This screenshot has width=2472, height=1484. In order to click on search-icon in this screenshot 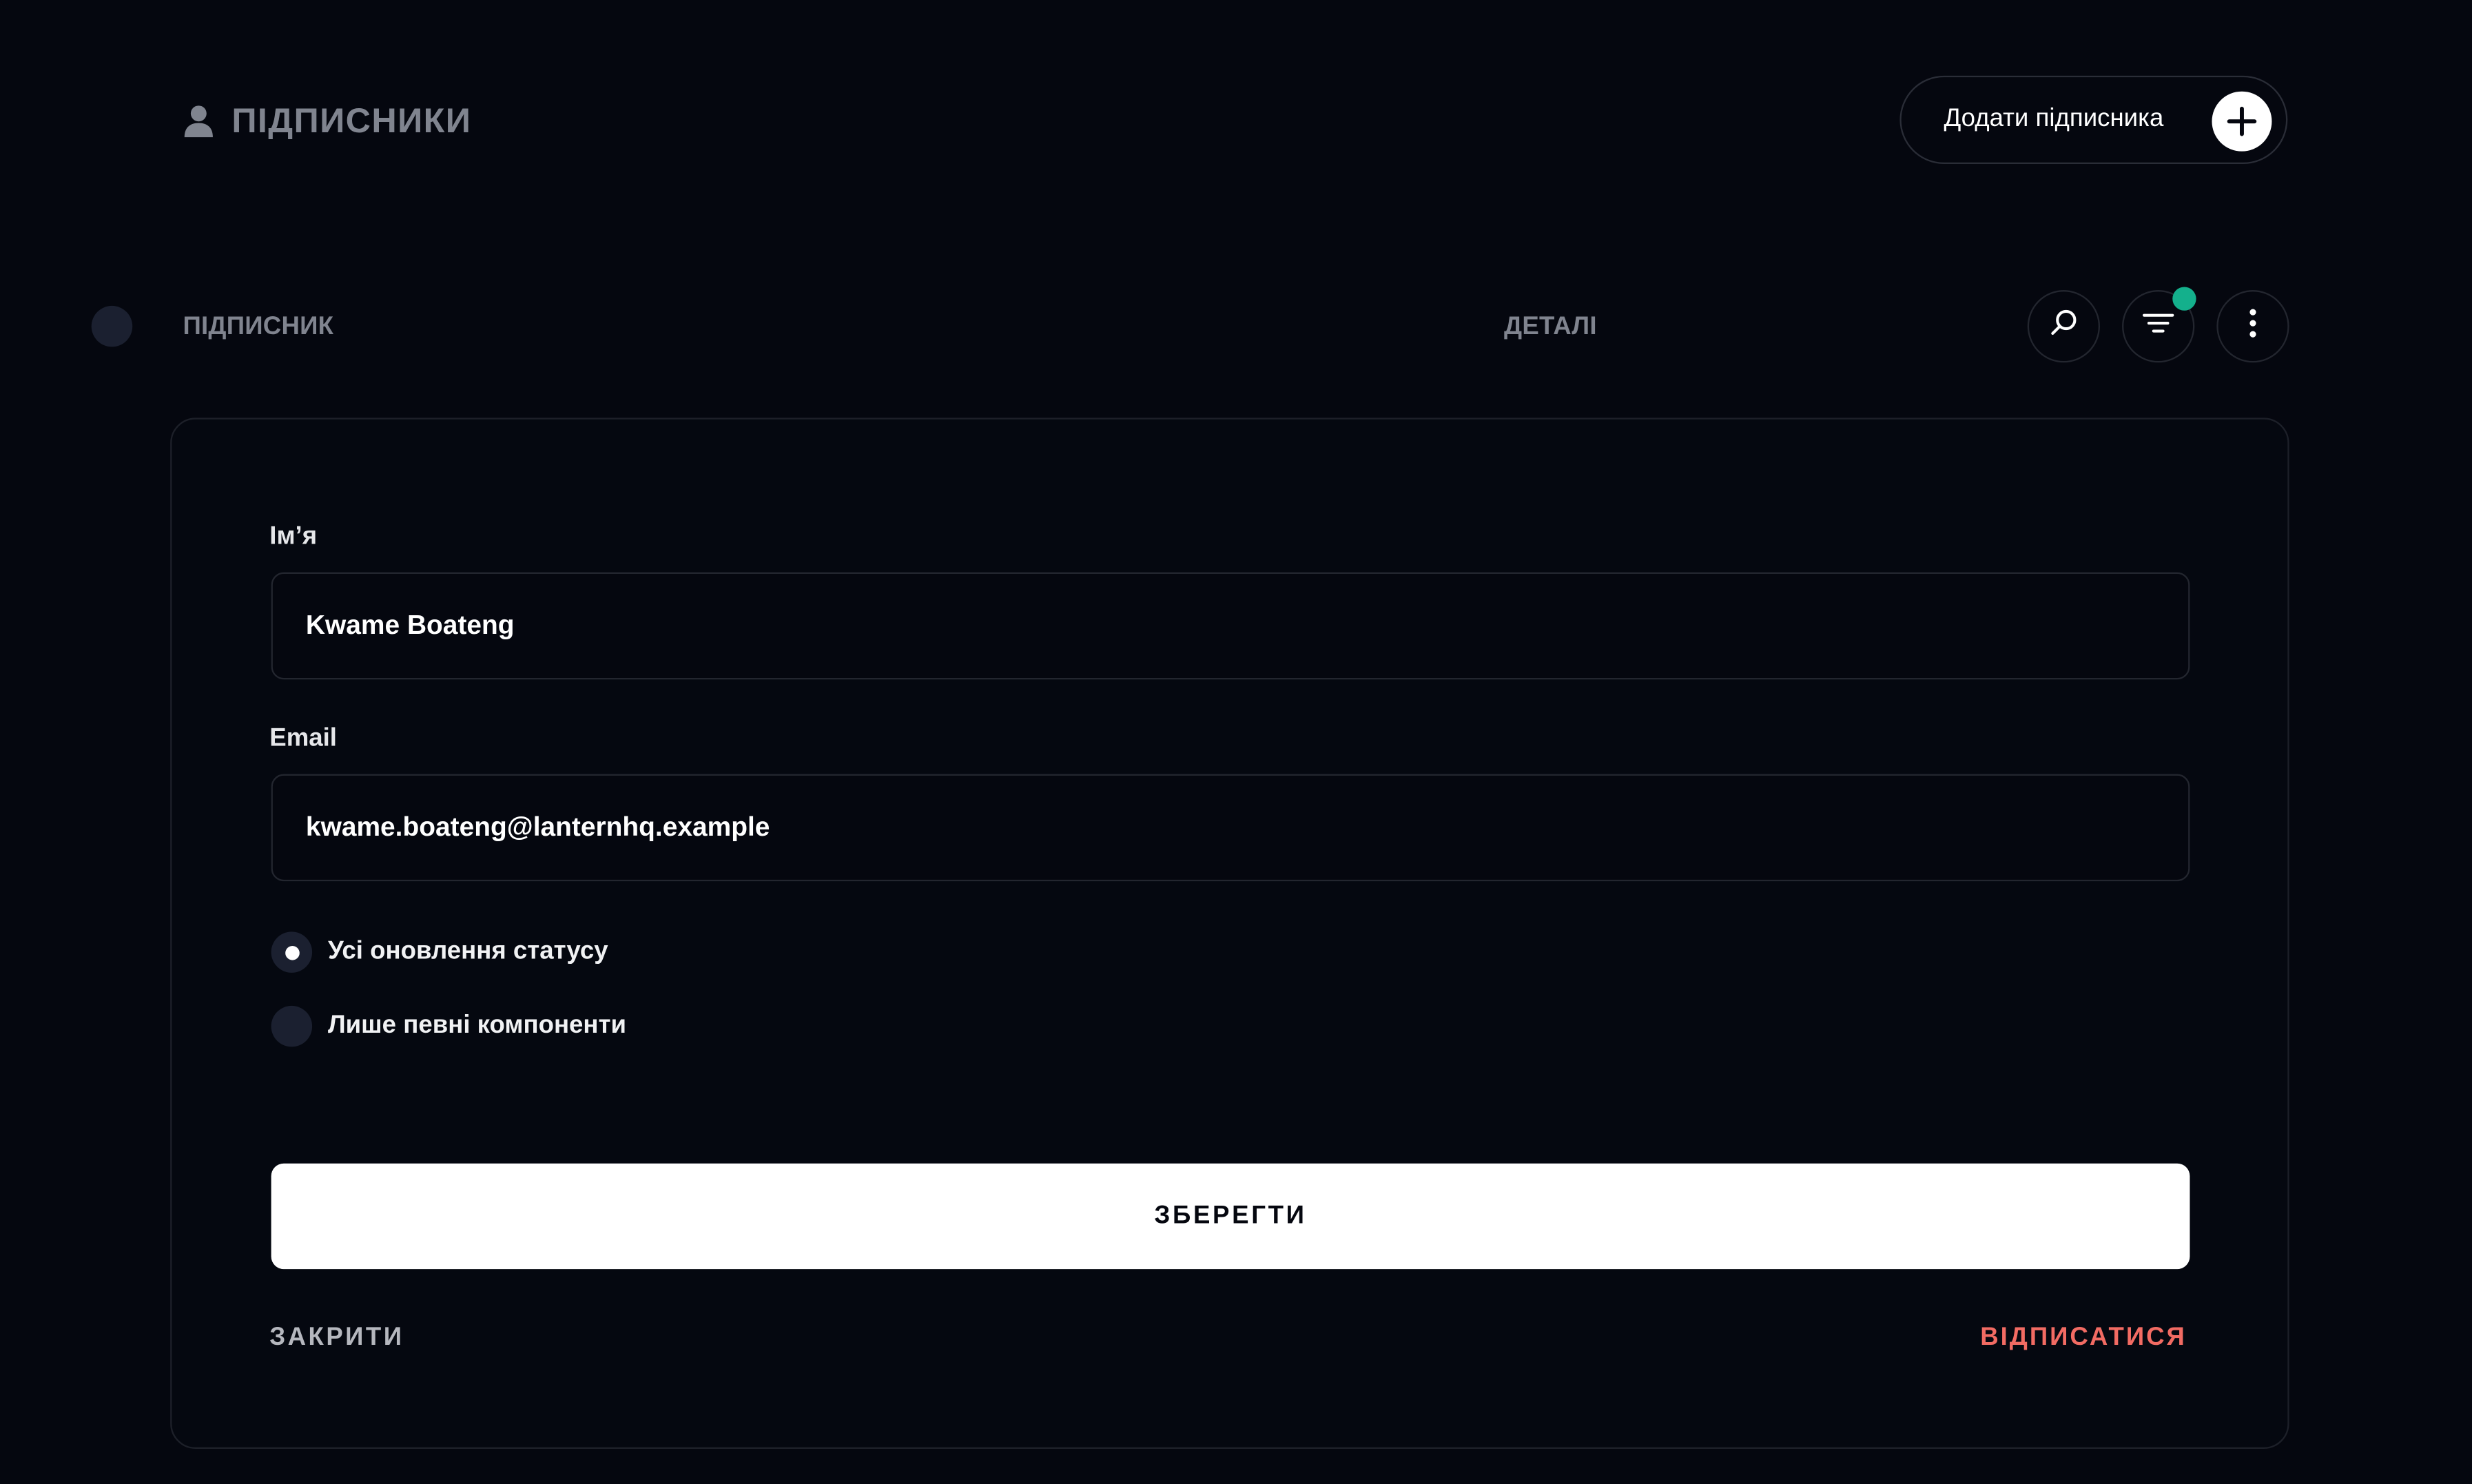, I will do `click(2064, 326)`.